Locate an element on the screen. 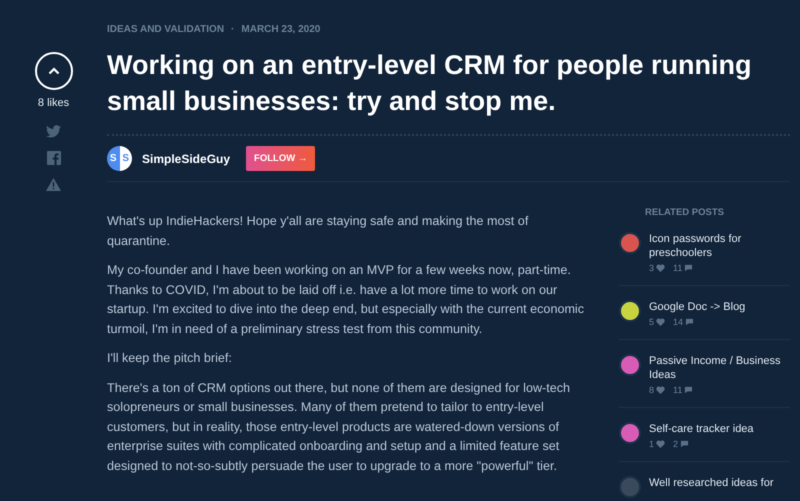 The image size is (800, 501). body-paragraph: What's up IndieHackers! Hope y'all are staying safe and making the most of quarantine. is located at coordinates (318, 231).